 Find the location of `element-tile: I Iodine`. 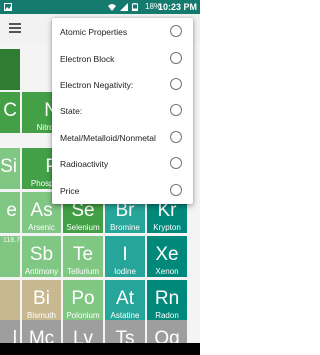

element-tile: I Iodine is located at coordinates (125, 256).